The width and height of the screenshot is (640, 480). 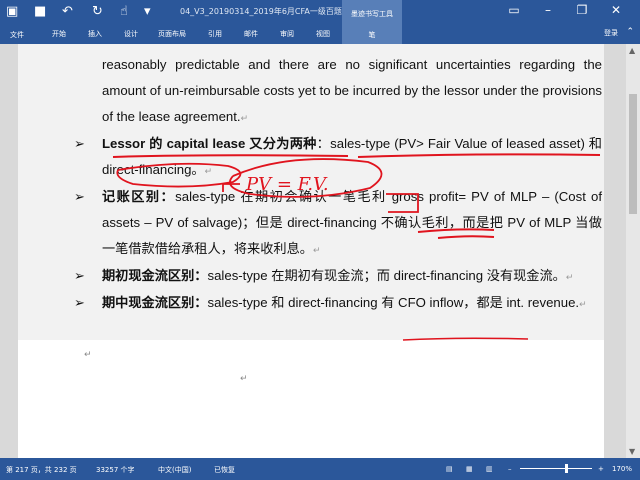 I want to click on ink-handwriting-pv-fv: PV = F.V., so click(x=287, y=184).